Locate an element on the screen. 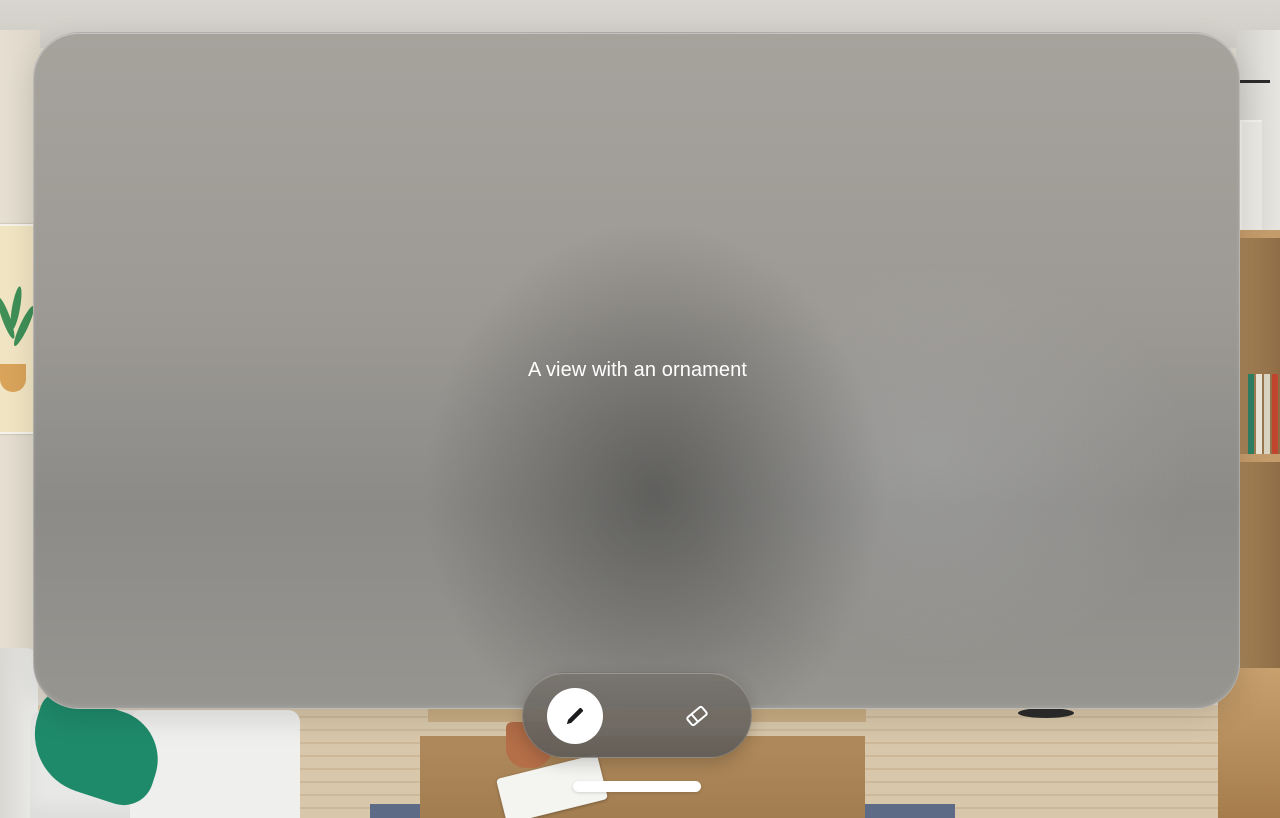 The image size is (1280, 818). ornament-toolbar is located at coordinates (637, 715).